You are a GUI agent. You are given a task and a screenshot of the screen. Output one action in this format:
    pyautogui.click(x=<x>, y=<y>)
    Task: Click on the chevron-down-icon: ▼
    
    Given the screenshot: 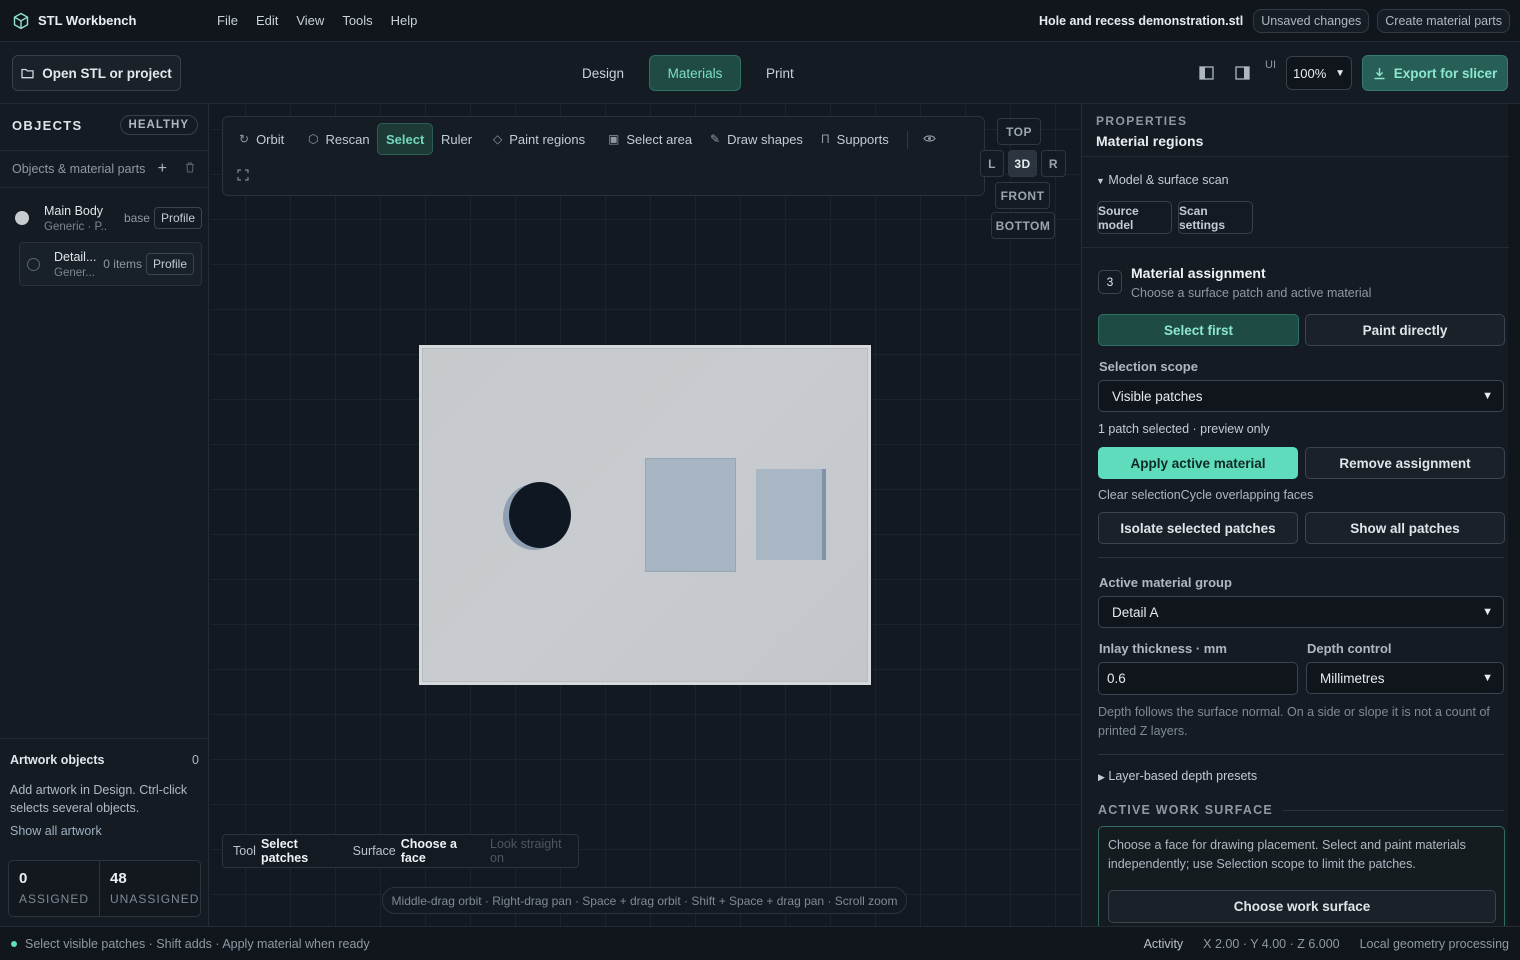 What is the action you would take?
    pyautogui.click(x=1340, y=73)
    